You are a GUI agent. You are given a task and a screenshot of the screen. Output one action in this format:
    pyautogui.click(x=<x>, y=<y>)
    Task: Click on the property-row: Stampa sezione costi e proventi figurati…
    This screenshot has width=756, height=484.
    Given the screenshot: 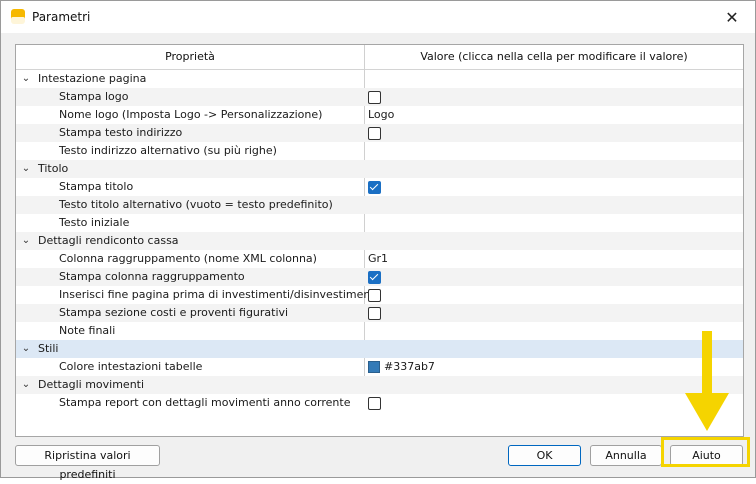 What is the action you would take?
    pyautogui.click(x=379, y=313)
    